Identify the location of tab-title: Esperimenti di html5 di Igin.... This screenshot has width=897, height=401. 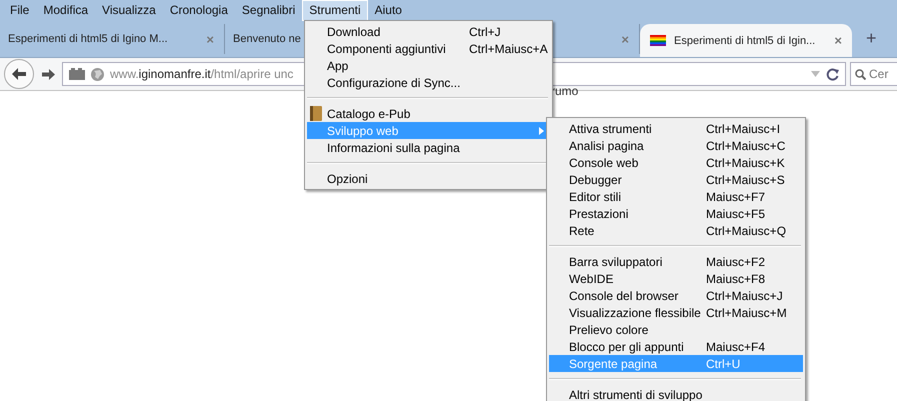
(745, 40).